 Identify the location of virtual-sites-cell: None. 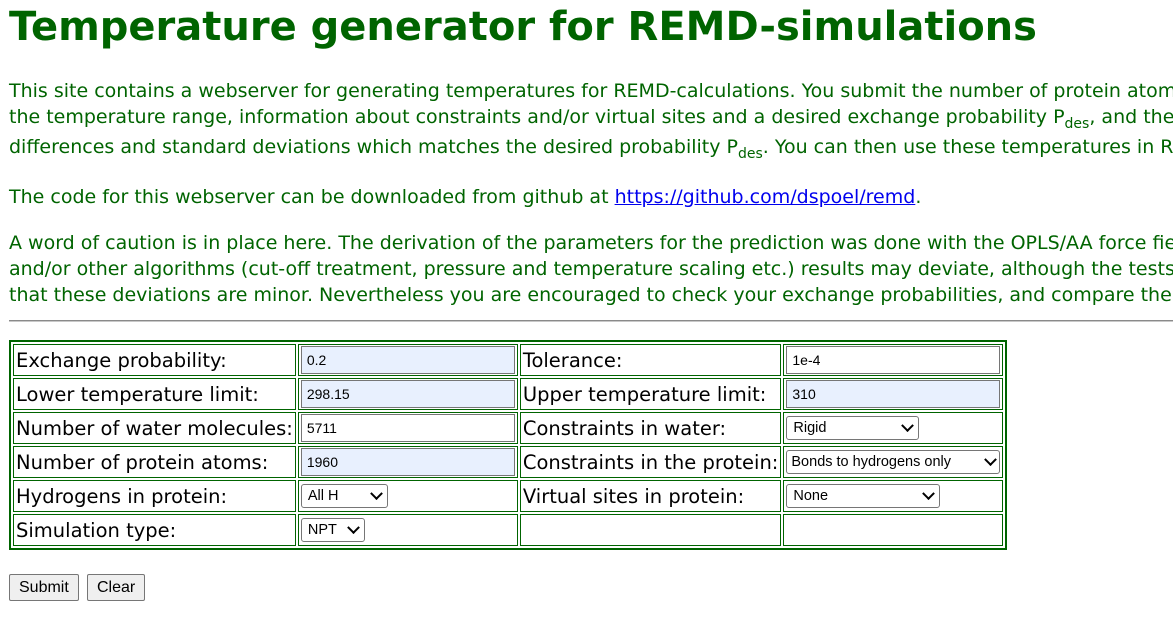
(893, 496).